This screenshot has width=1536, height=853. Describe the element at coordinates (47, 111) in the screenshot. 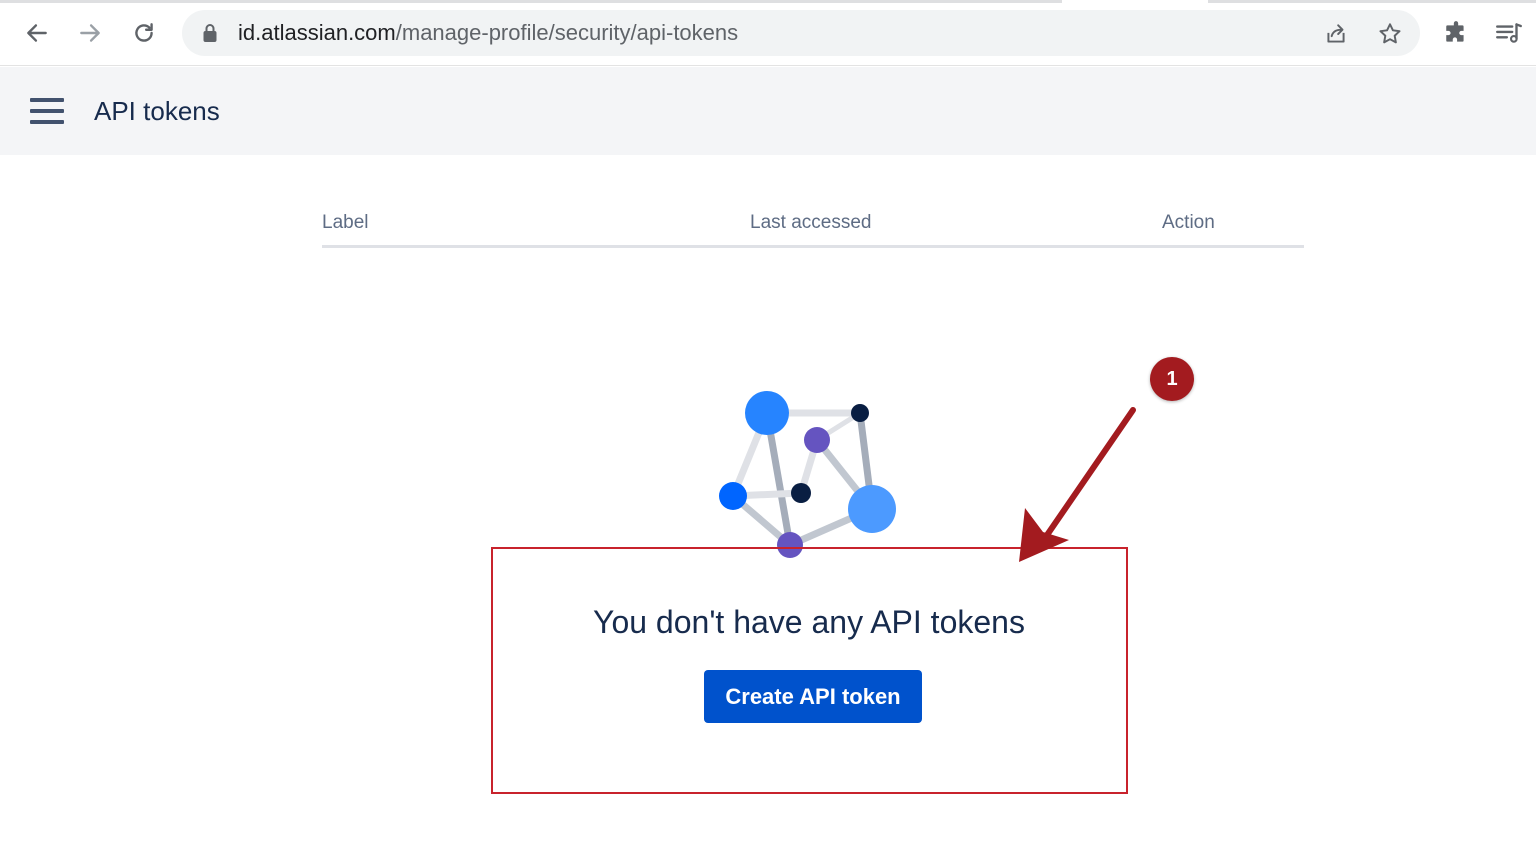

I see `hamburger-menu-icon` at that location.